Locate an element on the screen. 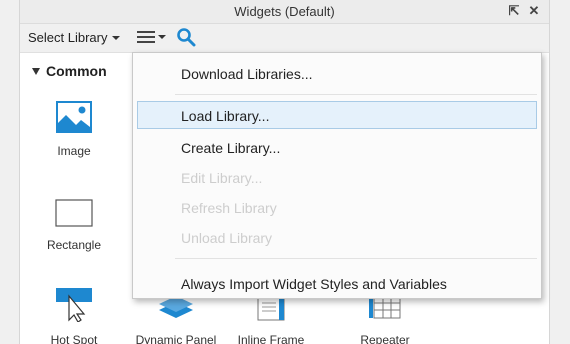 The image size is (570, 344). widget-label: Dynamic Panel is located at coordinates (176, 338).